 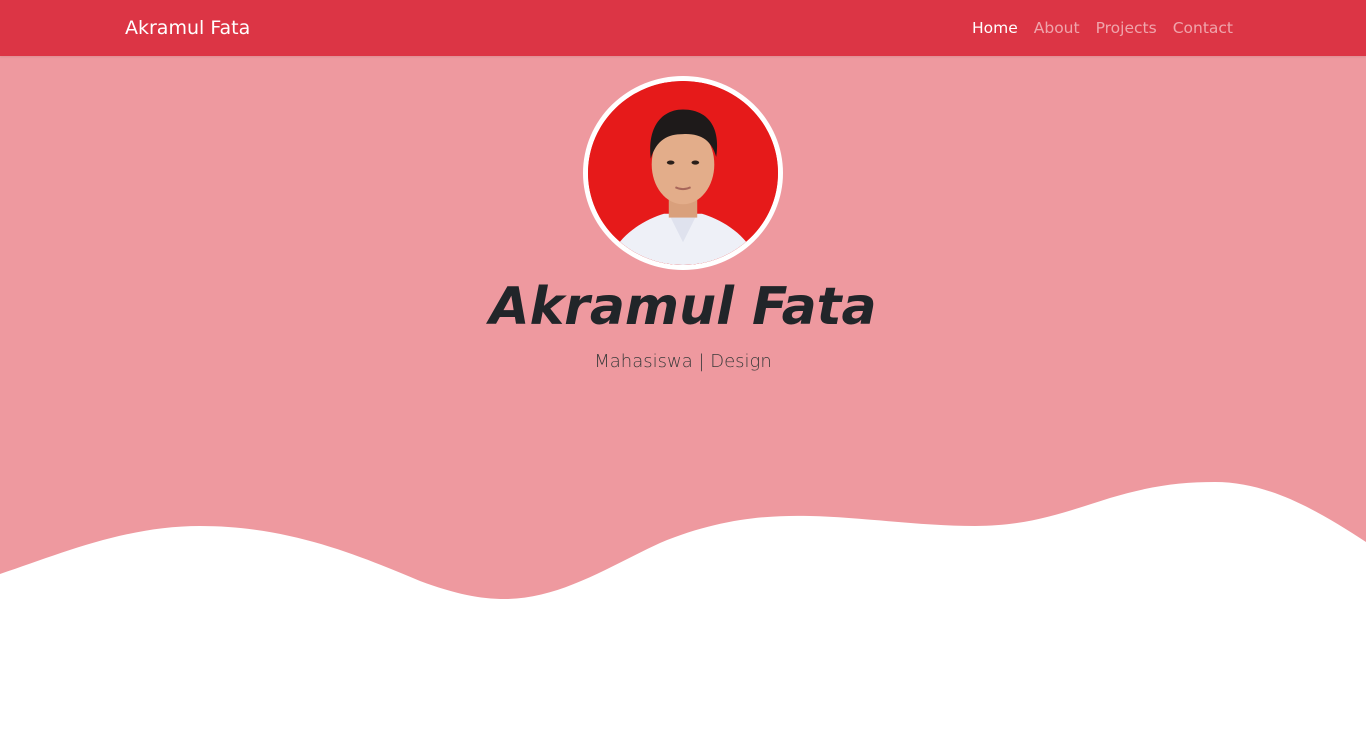 I want to click on hero-name: Akramul Fata, so click(x=683, y=307).